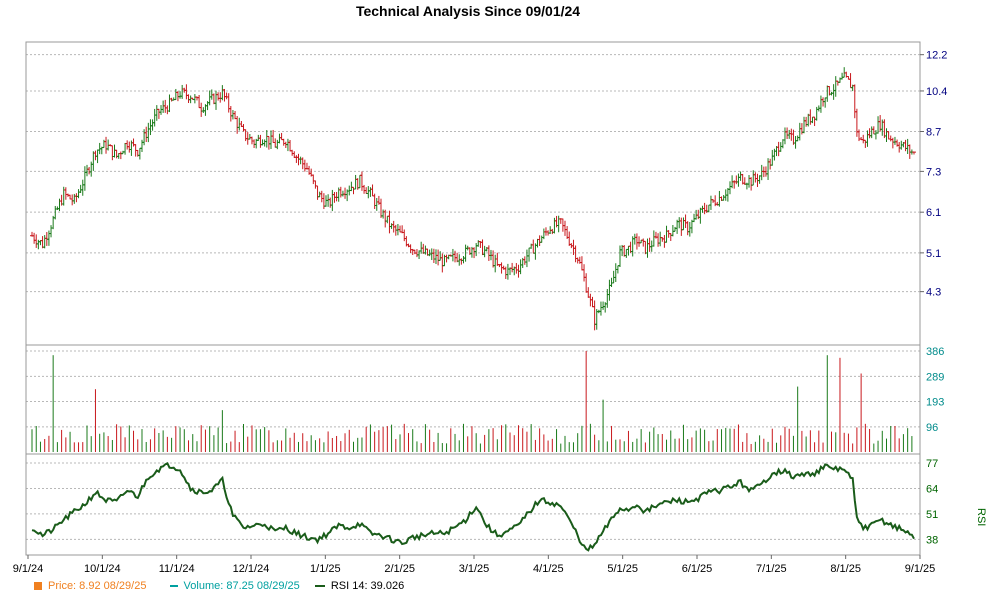  I want to click on x-tick-label: 1/1/25, so click(325, 569).